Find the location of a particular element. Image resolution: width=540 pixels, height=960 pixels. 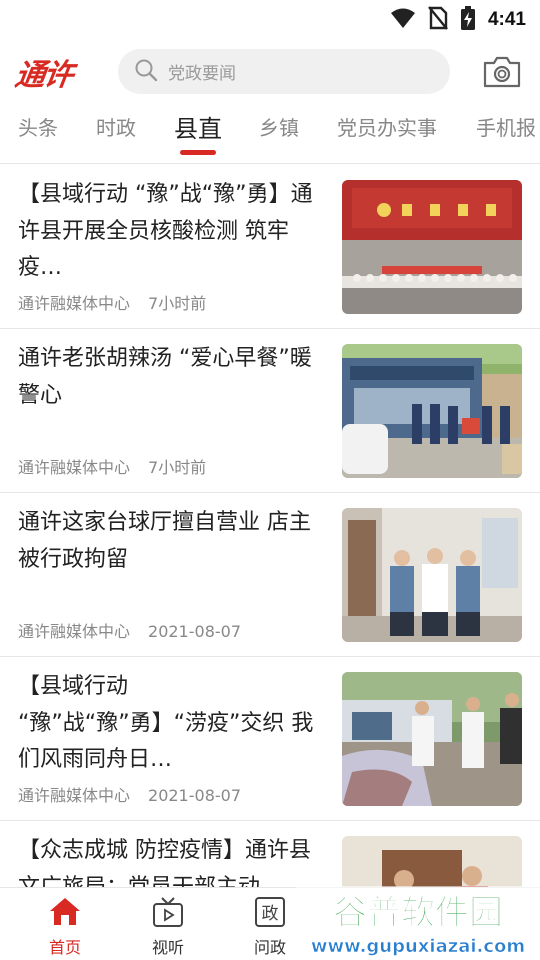

no-sim-icon is located at coordinates (438, 20).